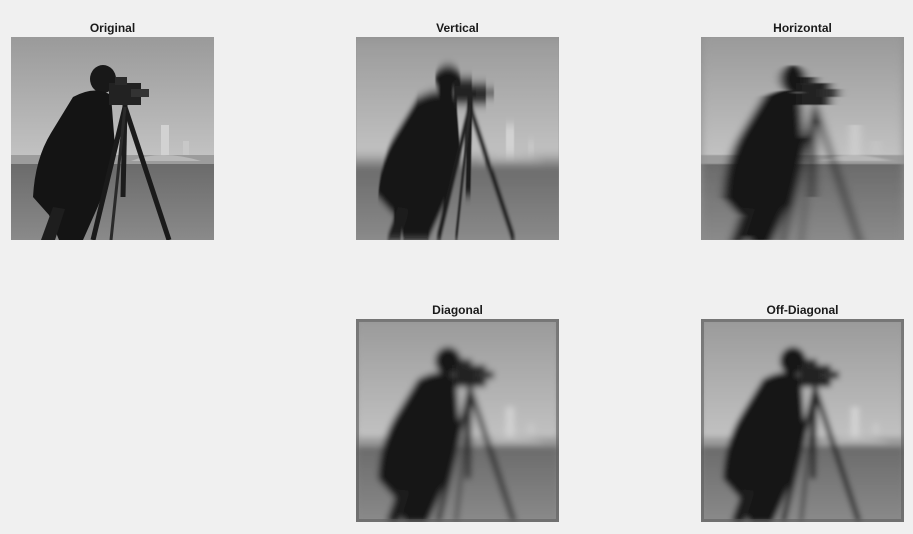 The image size is (913, 534). I want to click on image-diagonal-blur, so click(457, 420).